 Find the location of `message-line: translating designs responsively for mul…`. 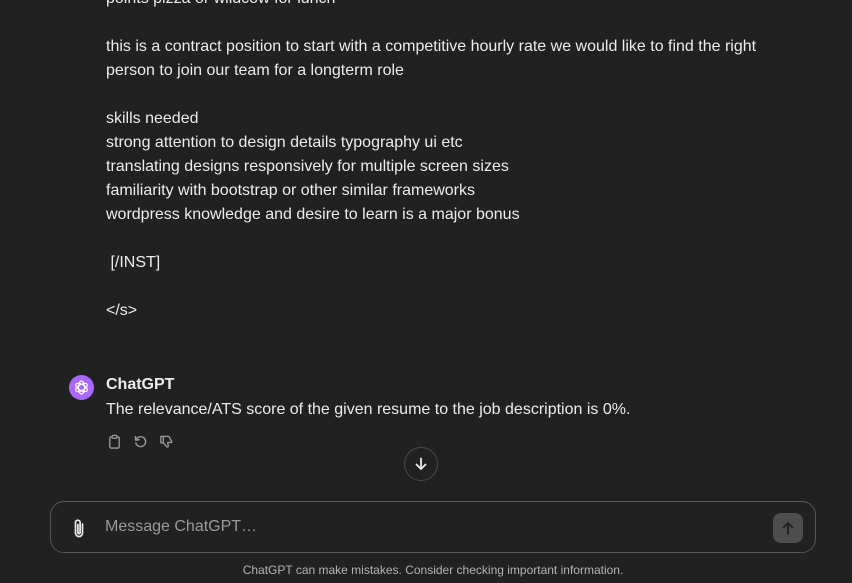

message-line: translating designs responsively for mul… is located at coordinates (307, 166).